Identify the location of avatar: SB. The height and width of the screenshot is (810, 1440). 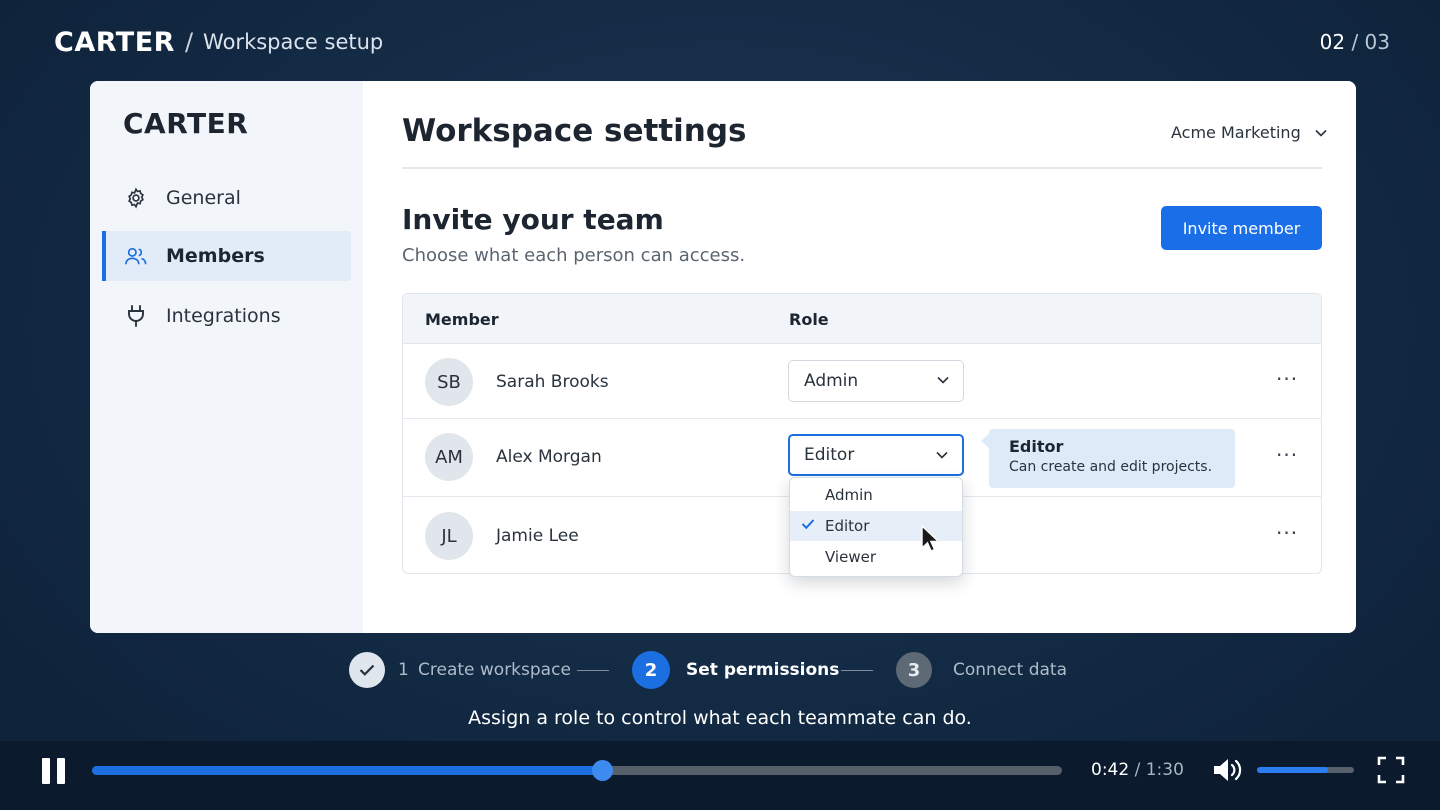
(449, 382).